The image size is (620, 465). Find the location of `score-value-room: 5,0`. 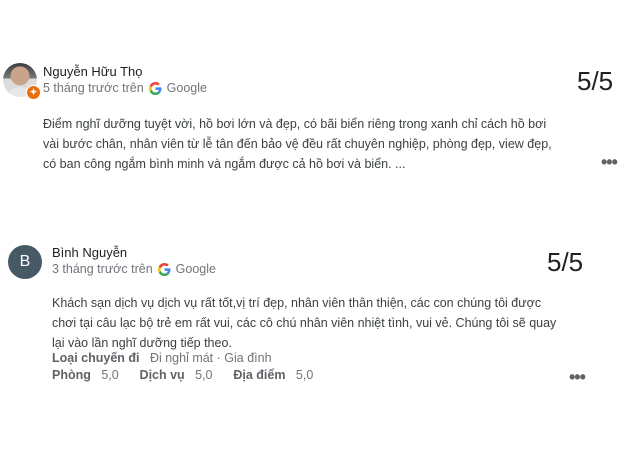

score-value-room: 5,0 is located at coordinates (110, 375).